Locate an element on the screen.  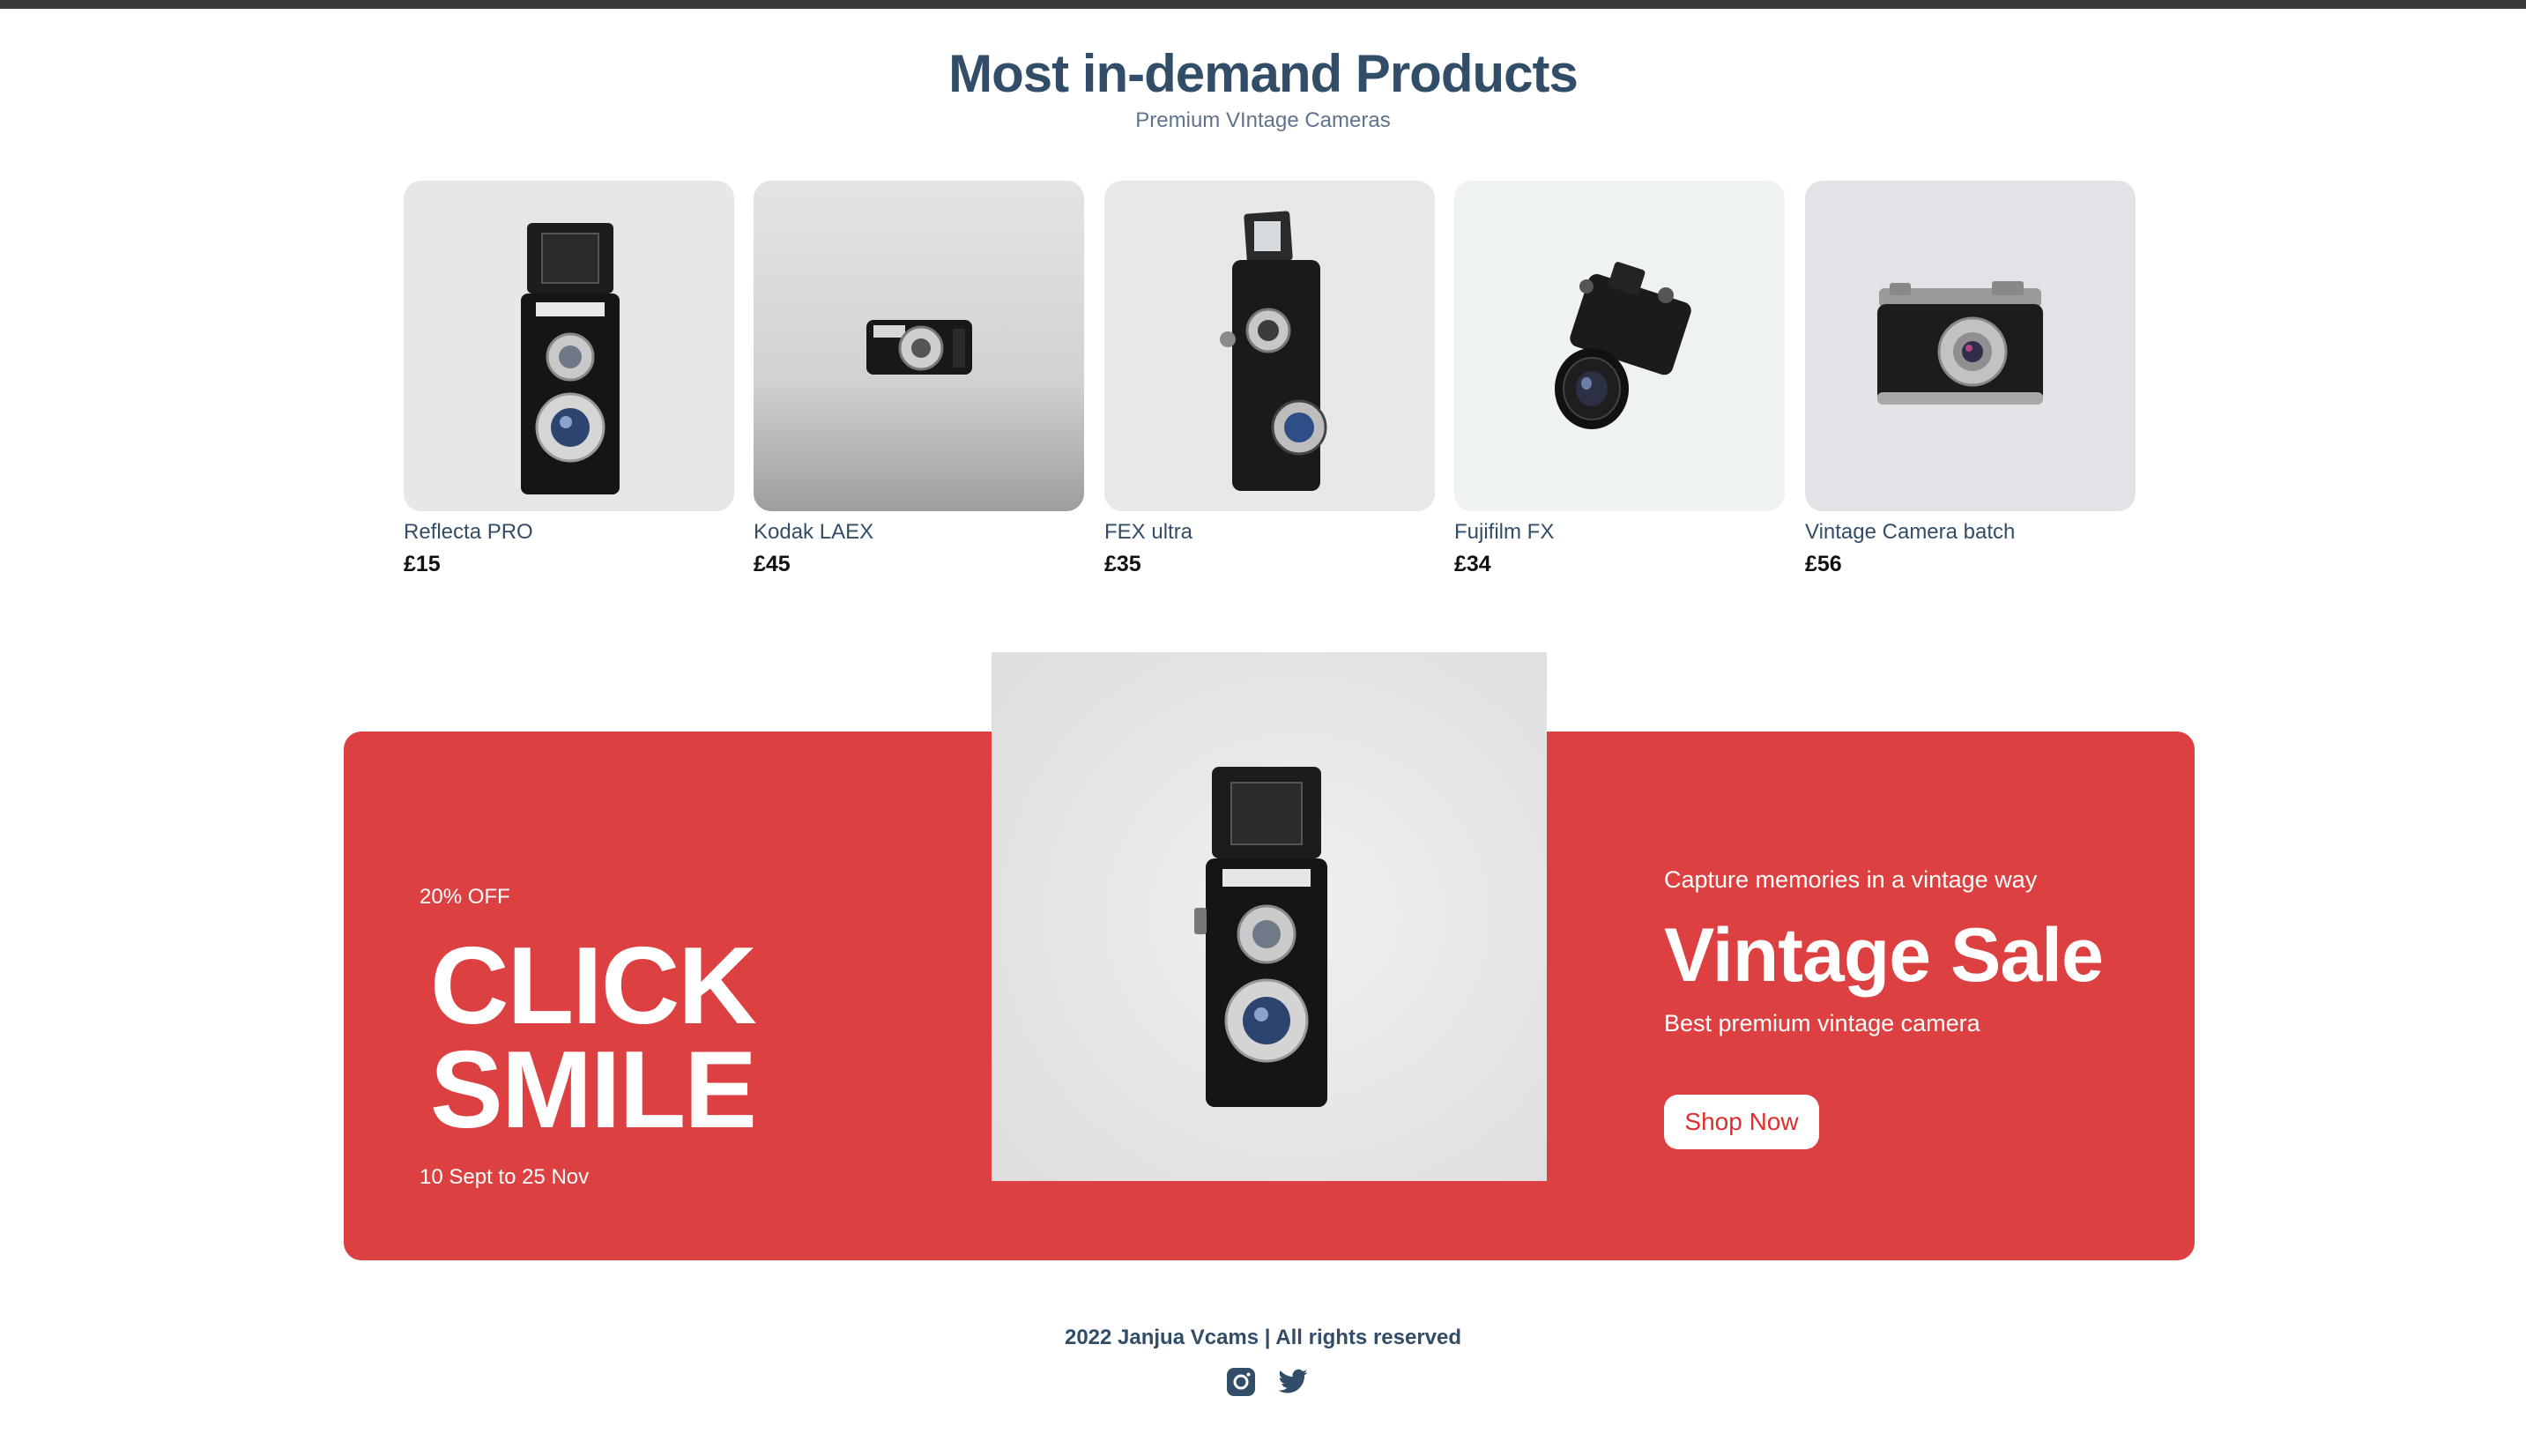
instagram-icon is located at coordinates (1243, 1383).